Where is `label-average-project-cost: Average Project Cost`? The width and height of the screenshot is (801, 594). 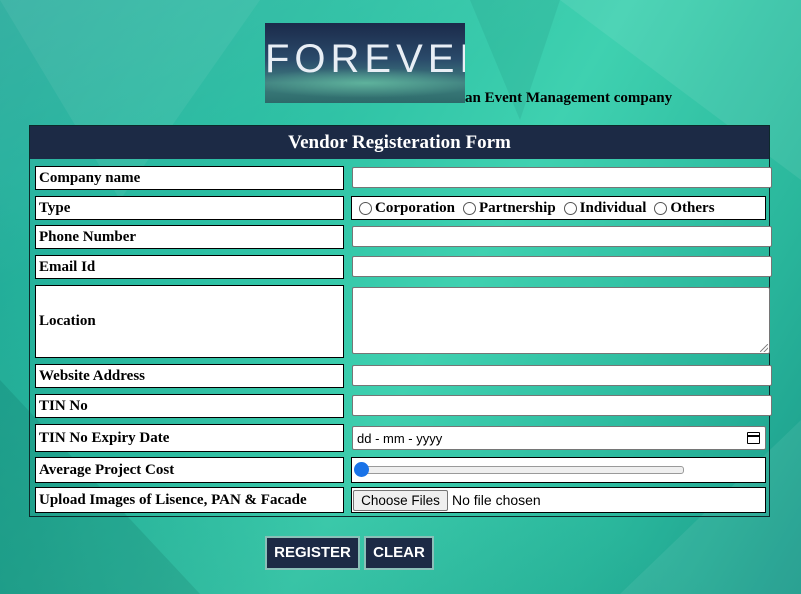 label-average-project-cost: Average Project Cost is located at coordinates (189, 470).